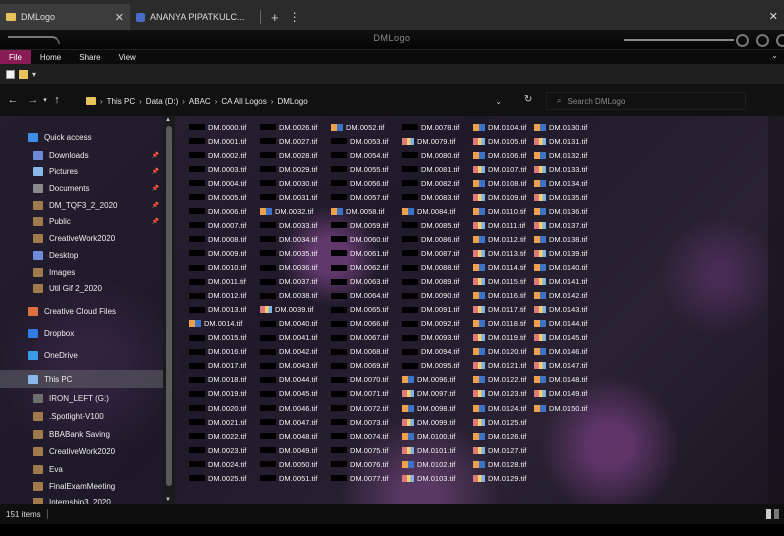 The image size is (784, 536). I want to click on file-item: DM.0105.tif, so click(499, 141).